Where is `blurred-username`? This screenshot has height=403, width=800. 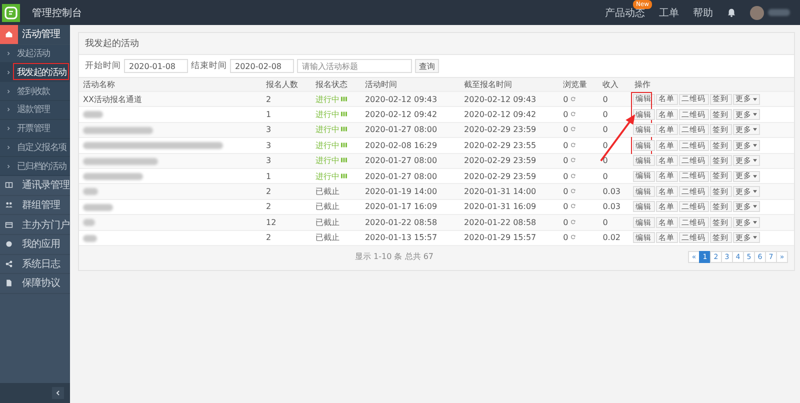 blurred-username is located at coordinates (779, 12).